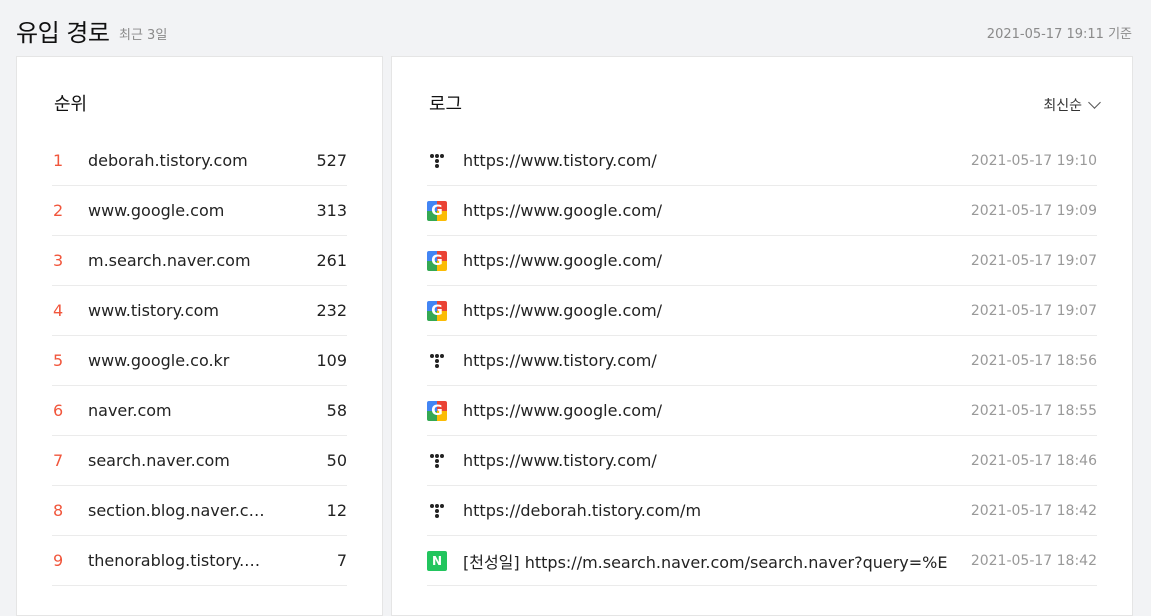 The image size is (1151, 616). I want to click on rank-row: 9 thenorablog.tistory.… 7, so click(199, 561).